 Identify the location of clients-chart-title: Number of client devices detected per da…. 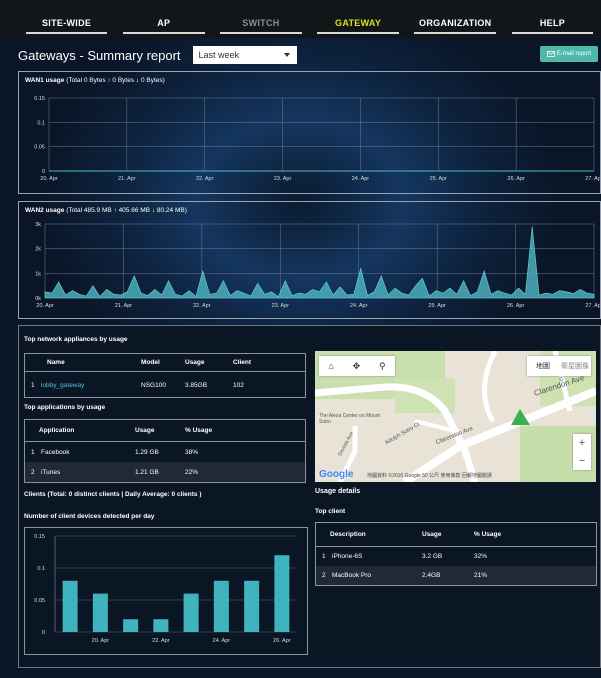
(89, 516).